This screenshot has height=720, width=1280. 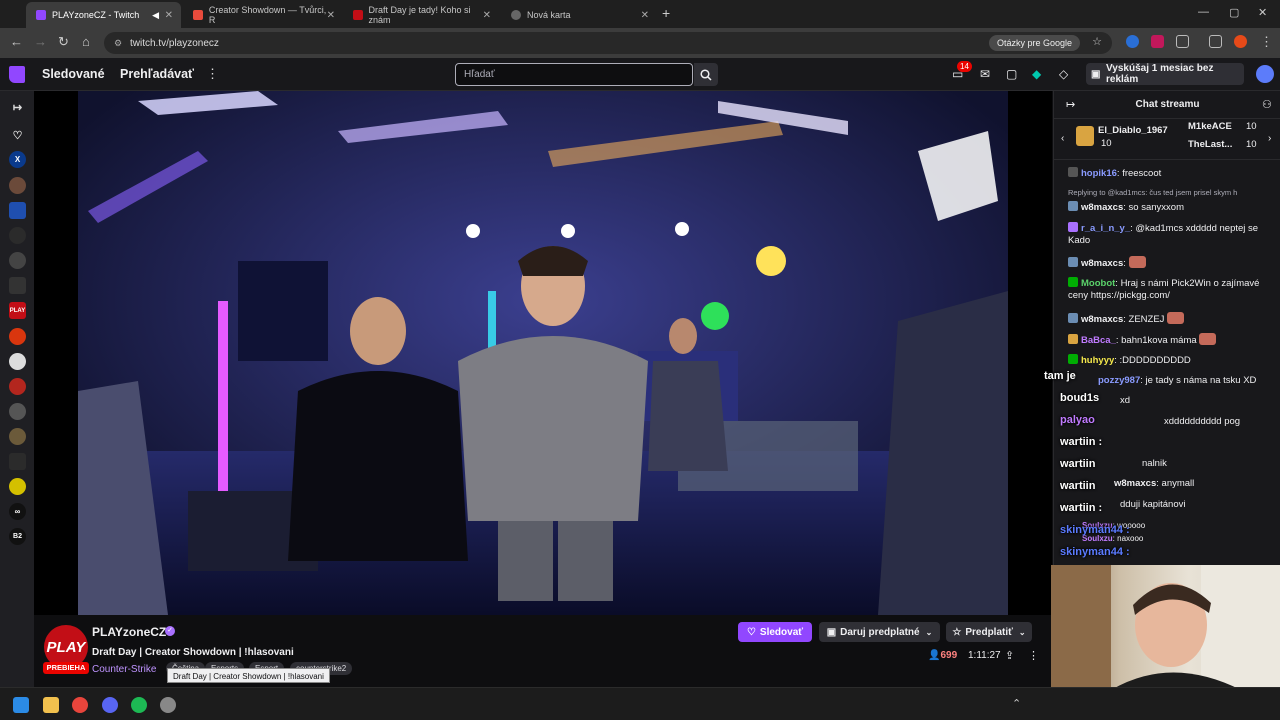 What do you see at coordinates (51, 705) in the screenshot?
I see `file-explorer-icon` at bounding box center [51, 705].